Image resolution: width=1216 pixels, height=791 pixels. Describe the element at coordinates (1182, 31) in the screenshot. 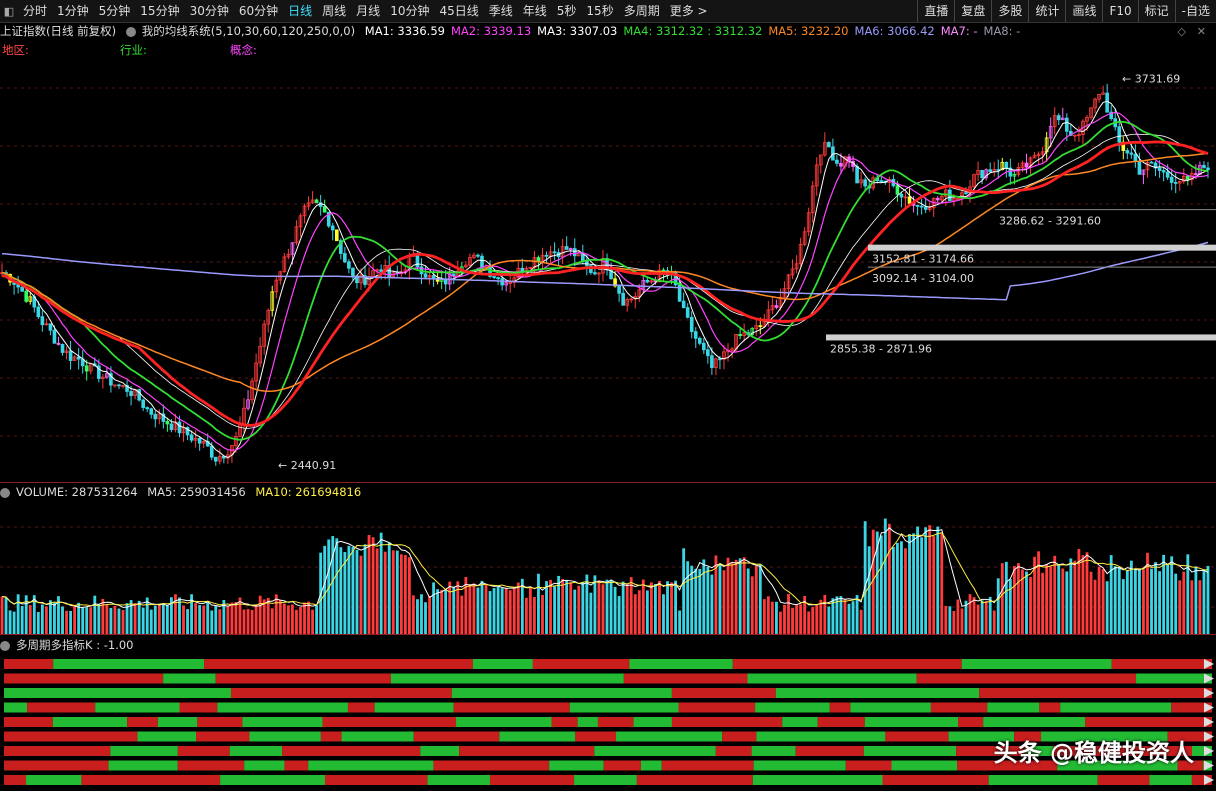

I see `restore-icon: ◇` at that location.